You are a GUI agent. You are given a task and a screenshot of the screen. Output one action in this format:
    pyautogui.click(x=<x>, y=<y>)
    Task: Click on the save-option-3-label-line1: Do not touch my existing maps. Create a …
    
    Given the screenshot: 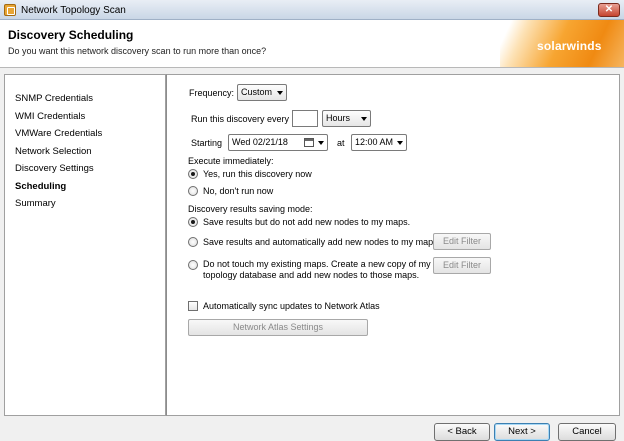 What is the action you would take?
    pyautogui.click(x=317, y=264)
    